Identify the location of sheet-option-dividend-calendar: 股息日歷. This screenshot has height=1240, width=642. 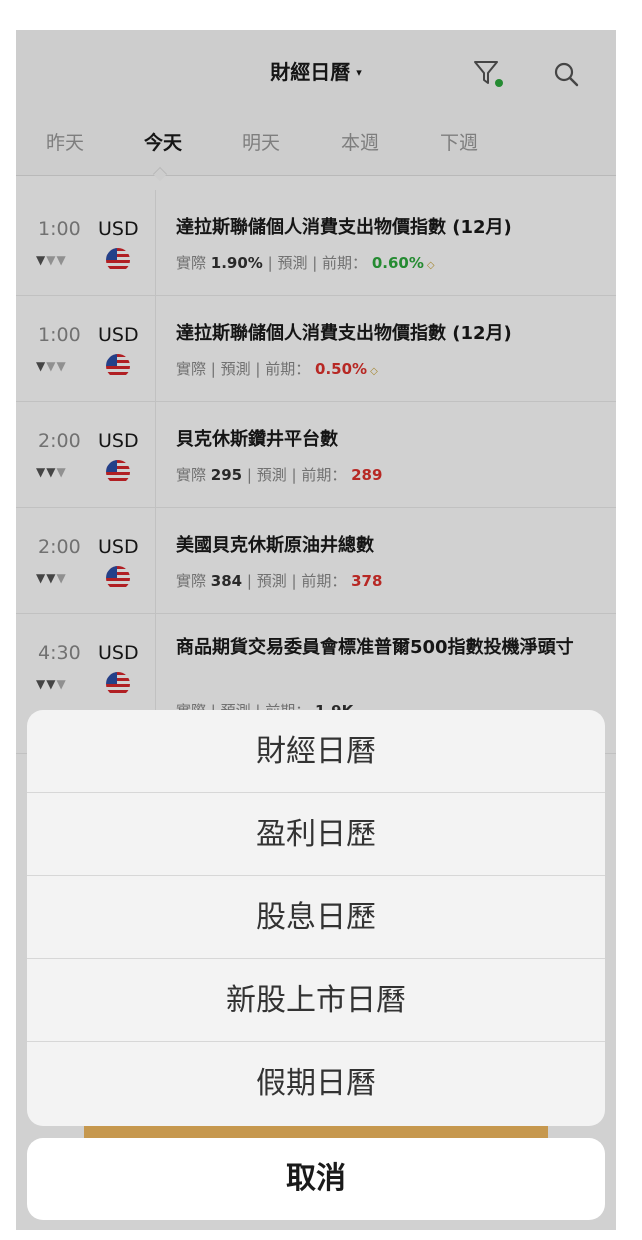
(316, 917).